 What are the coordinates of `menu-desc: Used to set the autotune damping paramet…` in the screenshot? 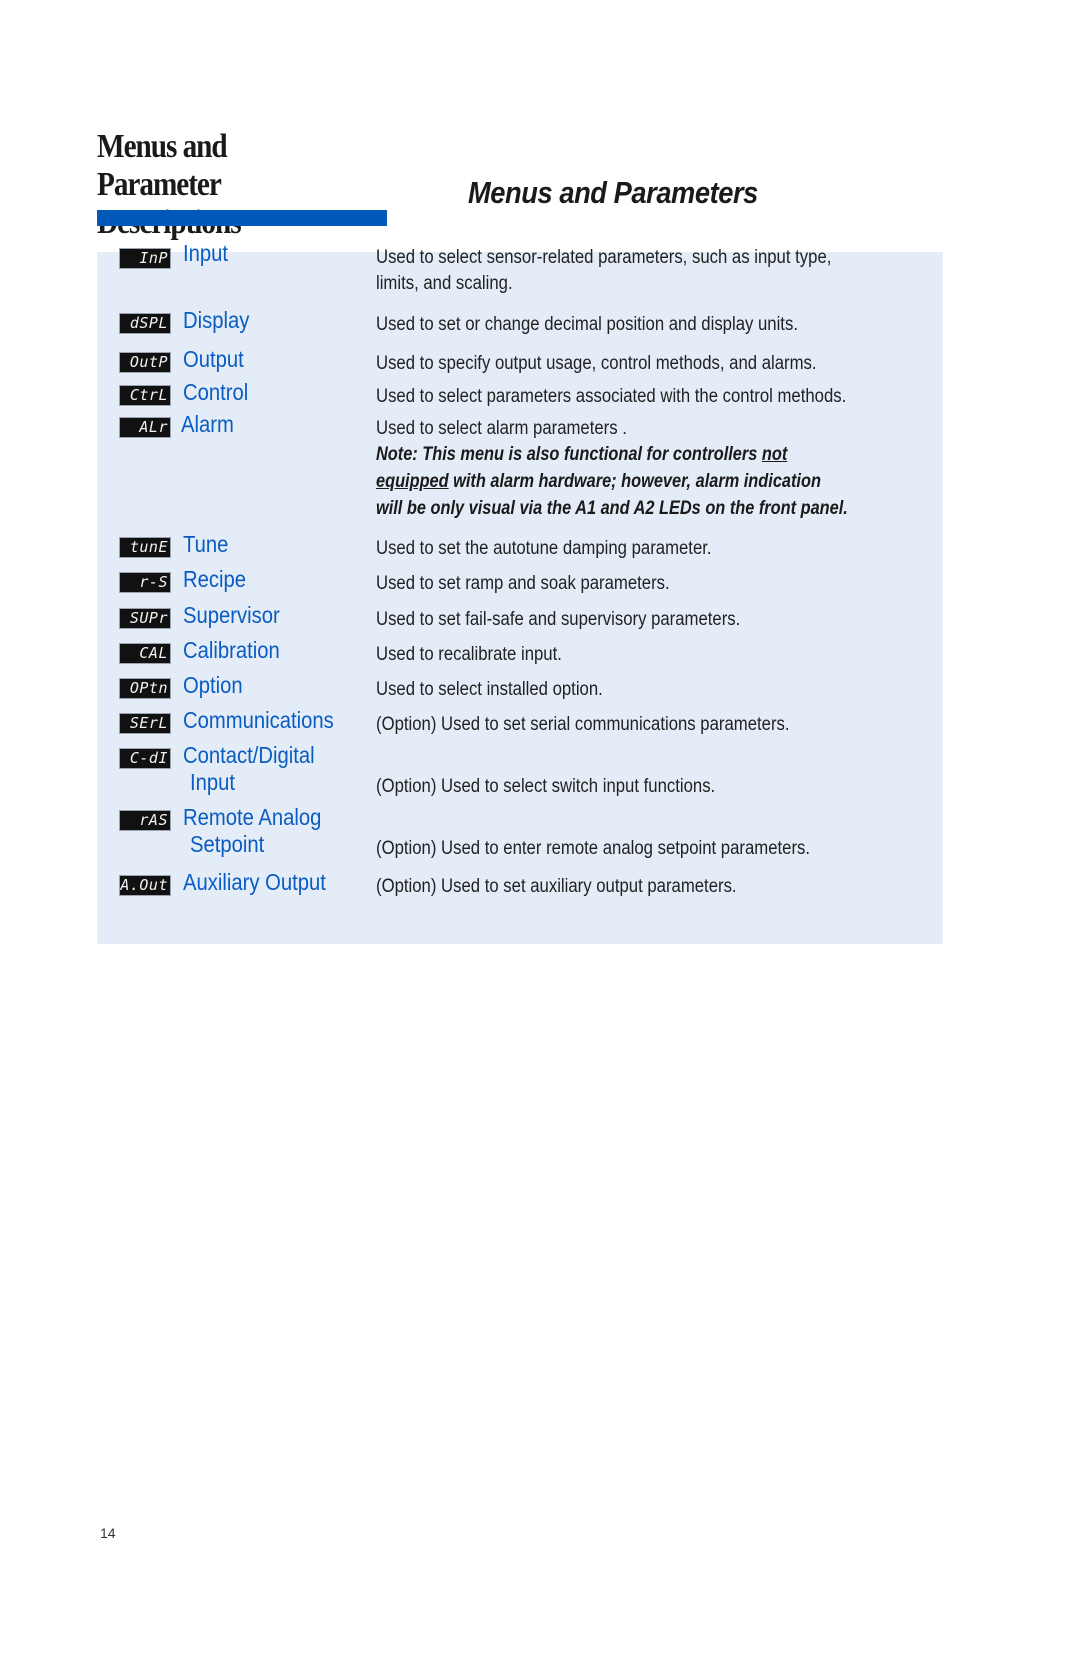 It's located at (544, 548).